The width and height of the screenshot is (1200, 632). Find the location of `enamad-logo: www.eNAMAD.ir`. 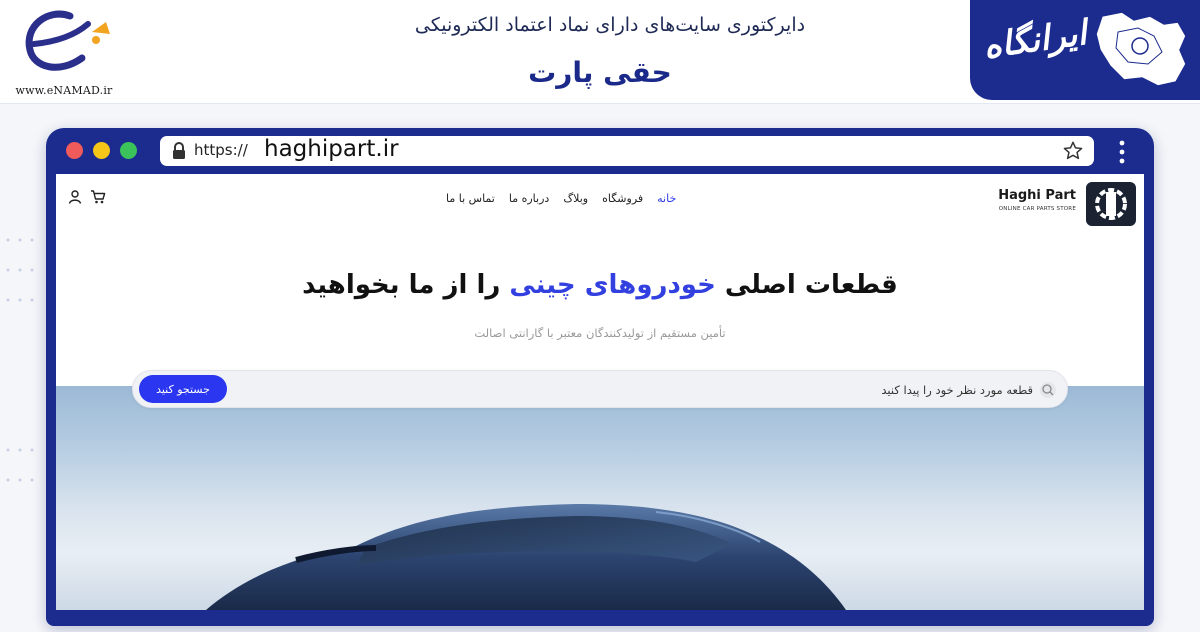

enamad-logo: www.eNAMAD.ir is located at coordinates (64, 51).